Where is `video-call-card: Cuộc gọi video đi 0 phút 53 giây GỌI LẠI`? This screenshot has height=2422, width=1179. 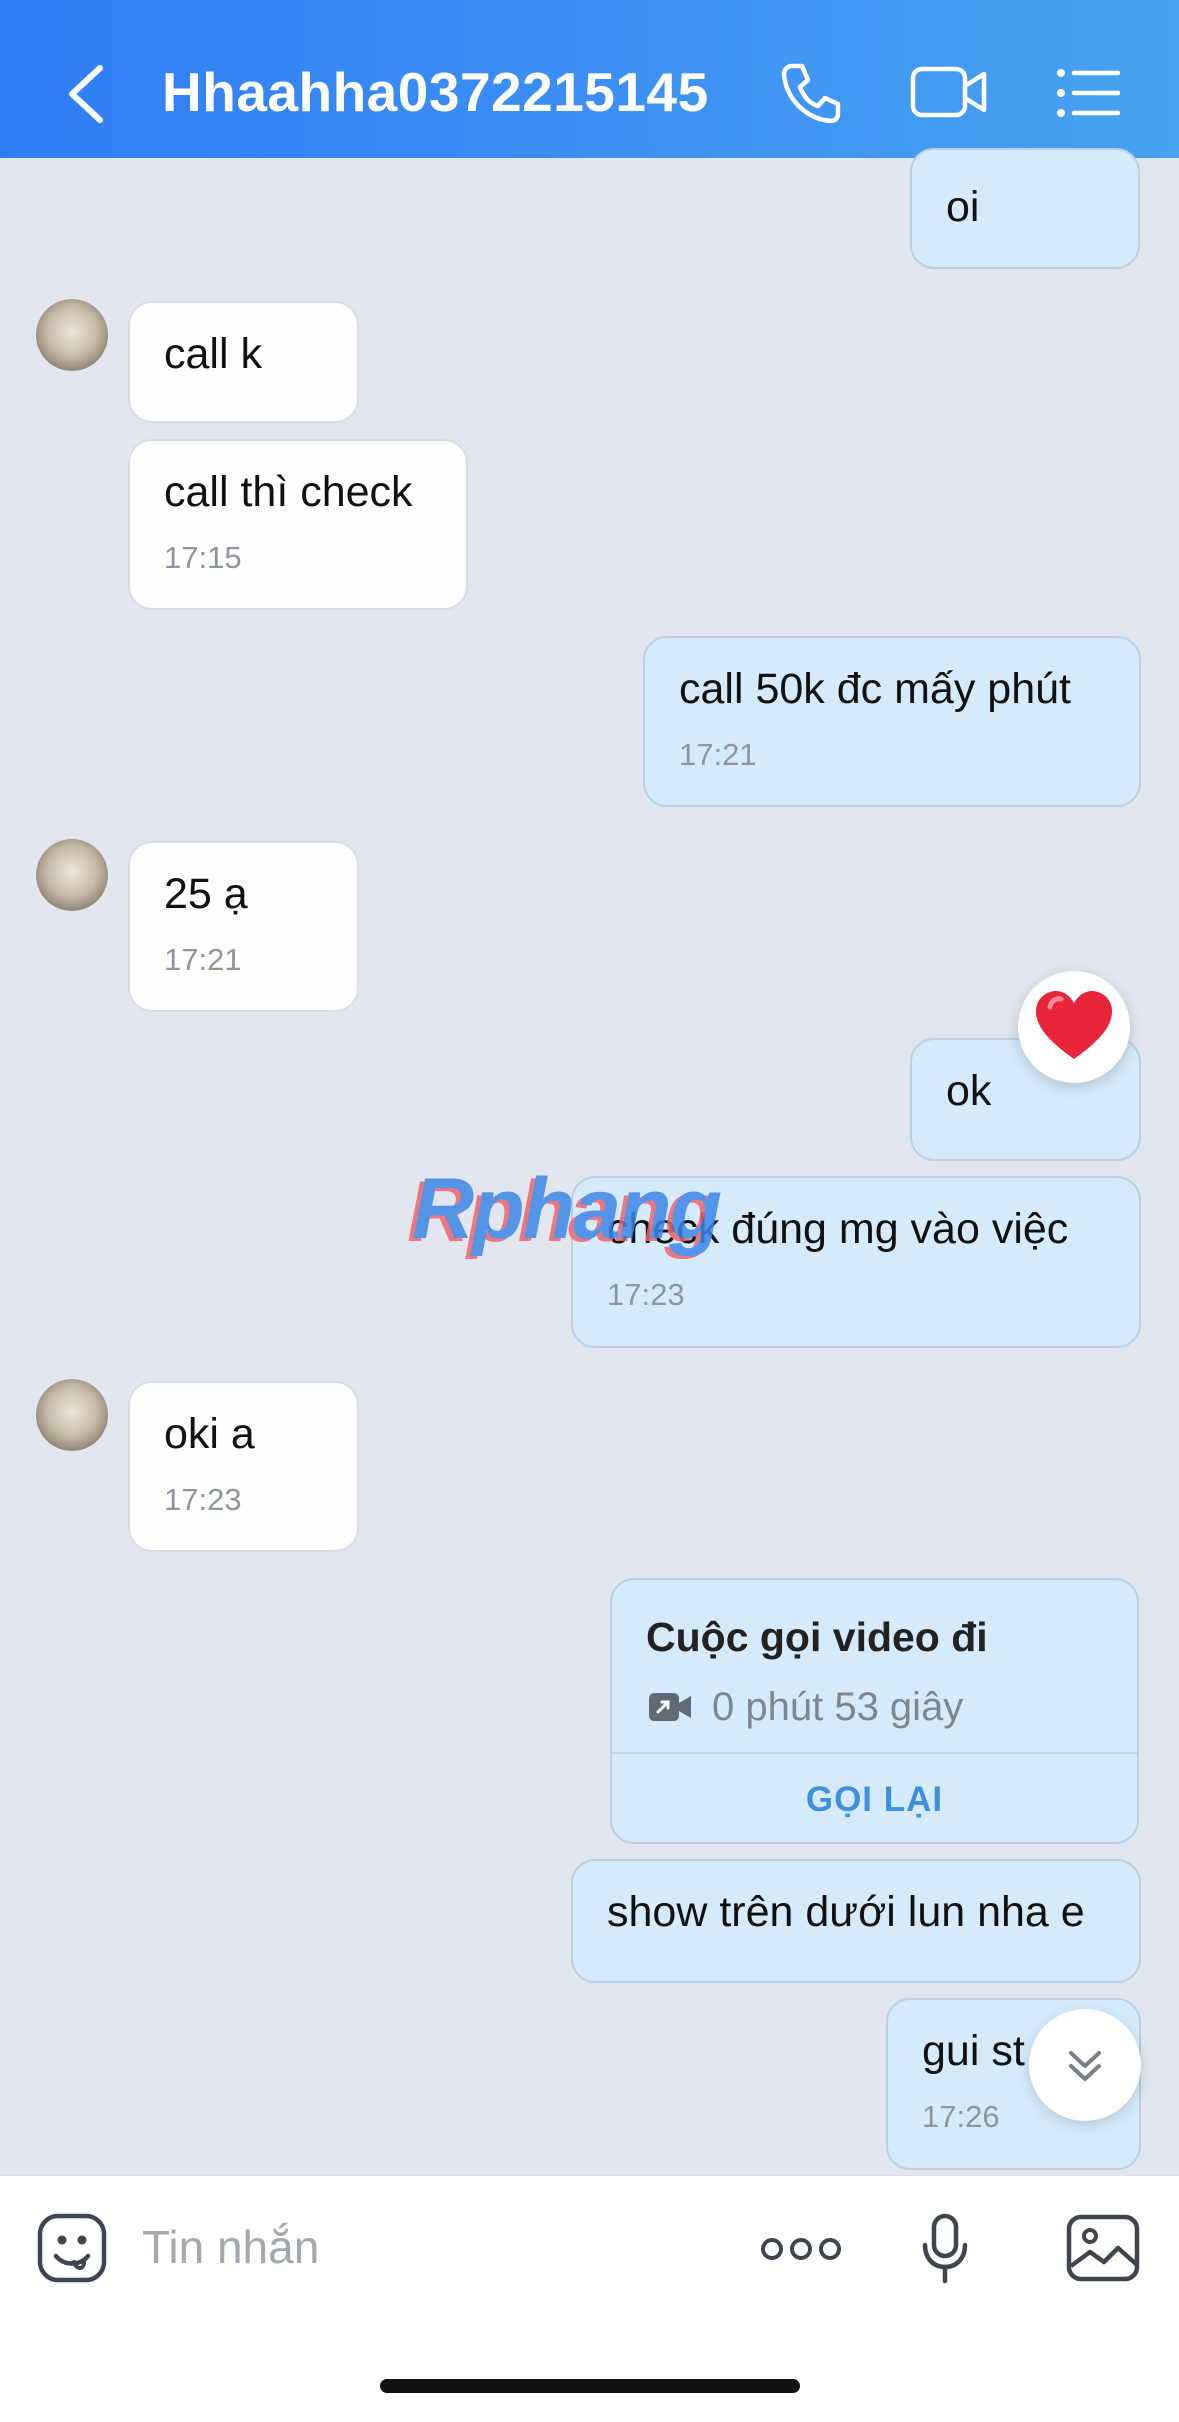 video-call-card: Cuộc gọi video đi 0 phút 53 giây GỌI LẠI is located at coordinates (874, 1711).